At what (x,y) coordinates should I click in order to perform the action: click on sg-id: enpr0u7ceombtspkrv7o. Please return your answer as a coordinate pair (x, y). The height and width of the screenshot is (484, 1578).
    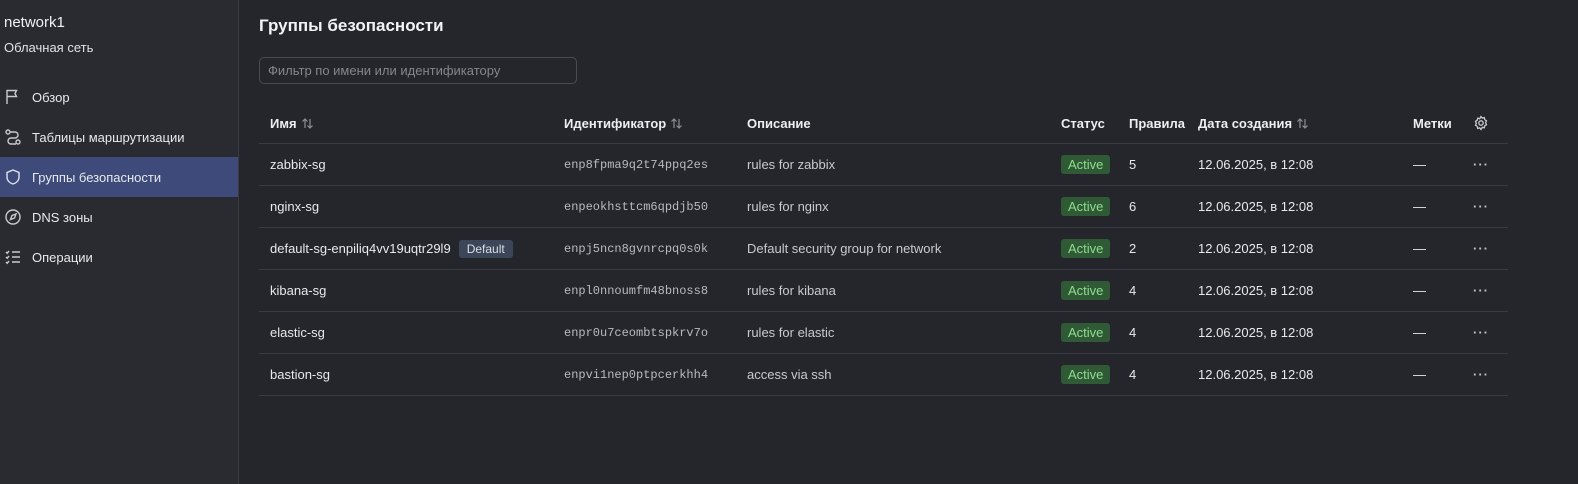
    Looking at the image, I should click on (636, 332).